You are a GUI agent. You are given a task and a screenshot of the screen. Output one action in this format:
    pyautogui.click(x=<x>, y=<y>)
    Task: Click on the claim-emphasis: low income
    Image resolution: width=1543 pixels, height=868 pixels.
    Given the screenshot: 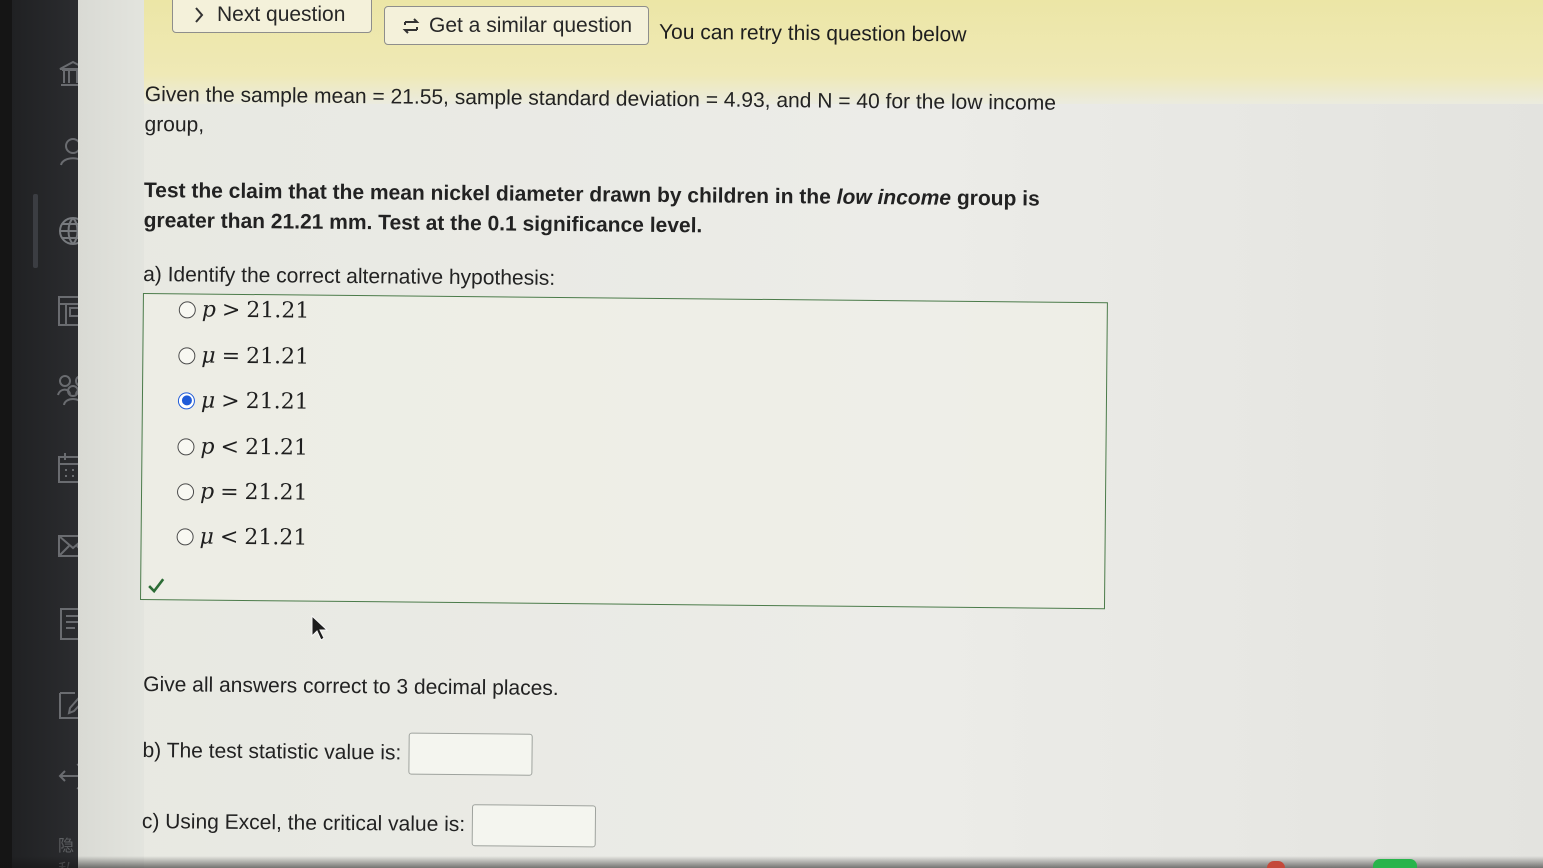 What is the action you would take?
    pyautogui.click(x=894, y=197)
    